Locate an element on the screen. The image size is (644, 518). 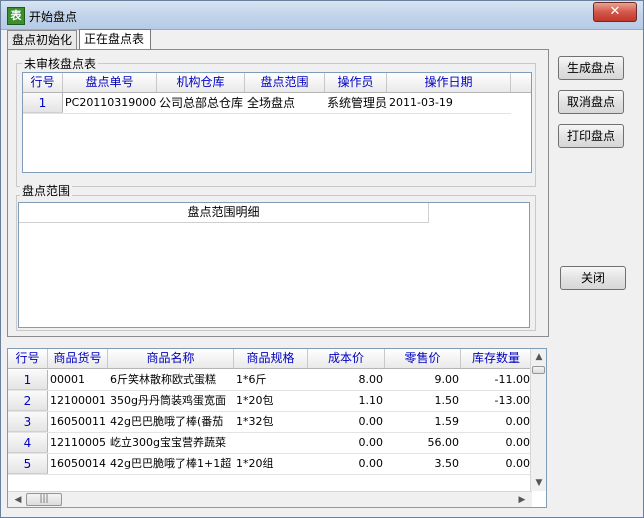
col-header: 盘点范围 is located at coordinates (285, 82).